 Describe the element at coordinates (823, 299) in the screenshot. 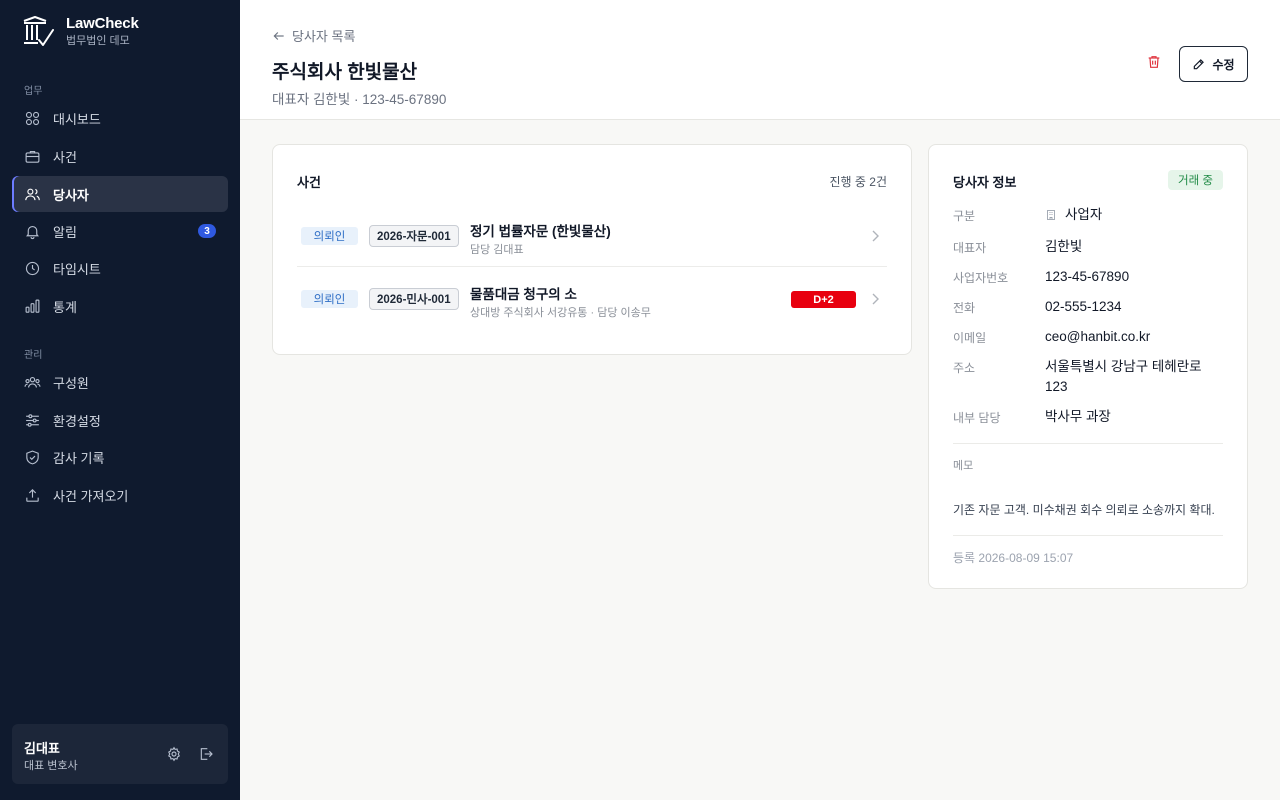

I see `deadline-badge: D+2` at that location.